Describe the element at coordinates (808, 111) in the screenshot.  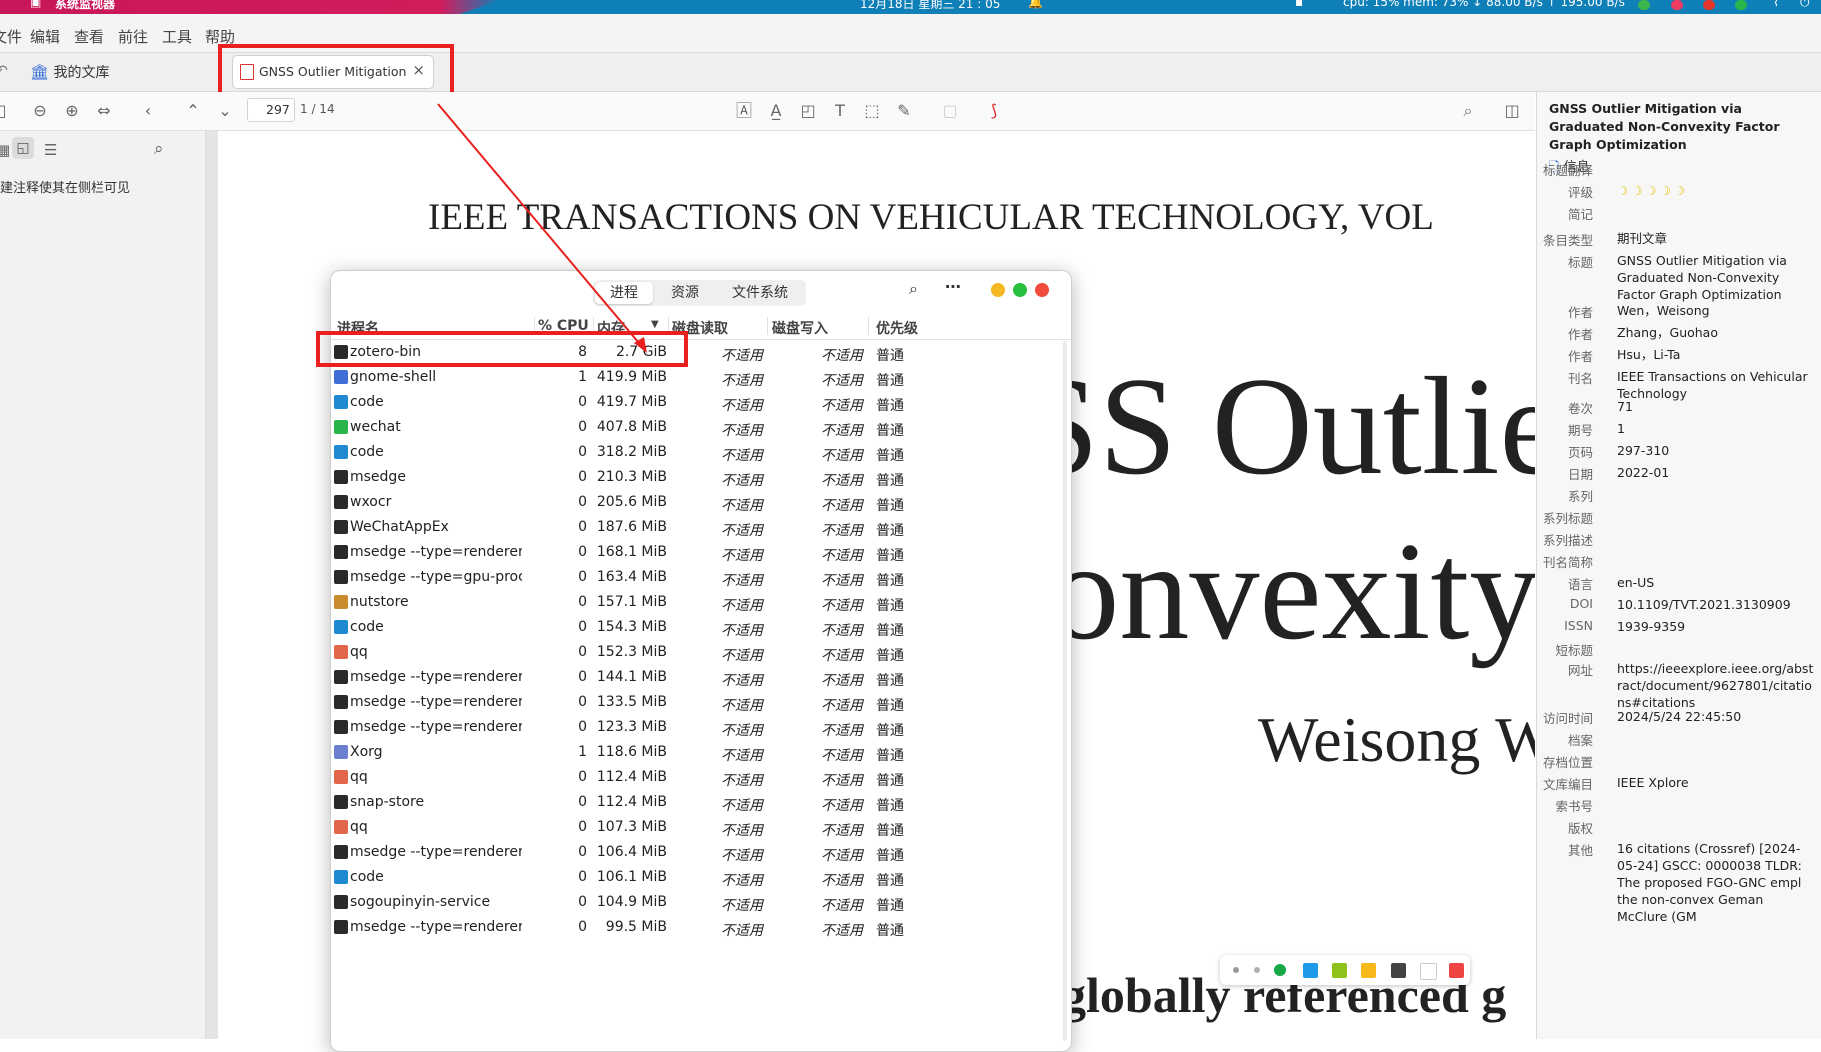
I see `note-icon: ◰` at that location.